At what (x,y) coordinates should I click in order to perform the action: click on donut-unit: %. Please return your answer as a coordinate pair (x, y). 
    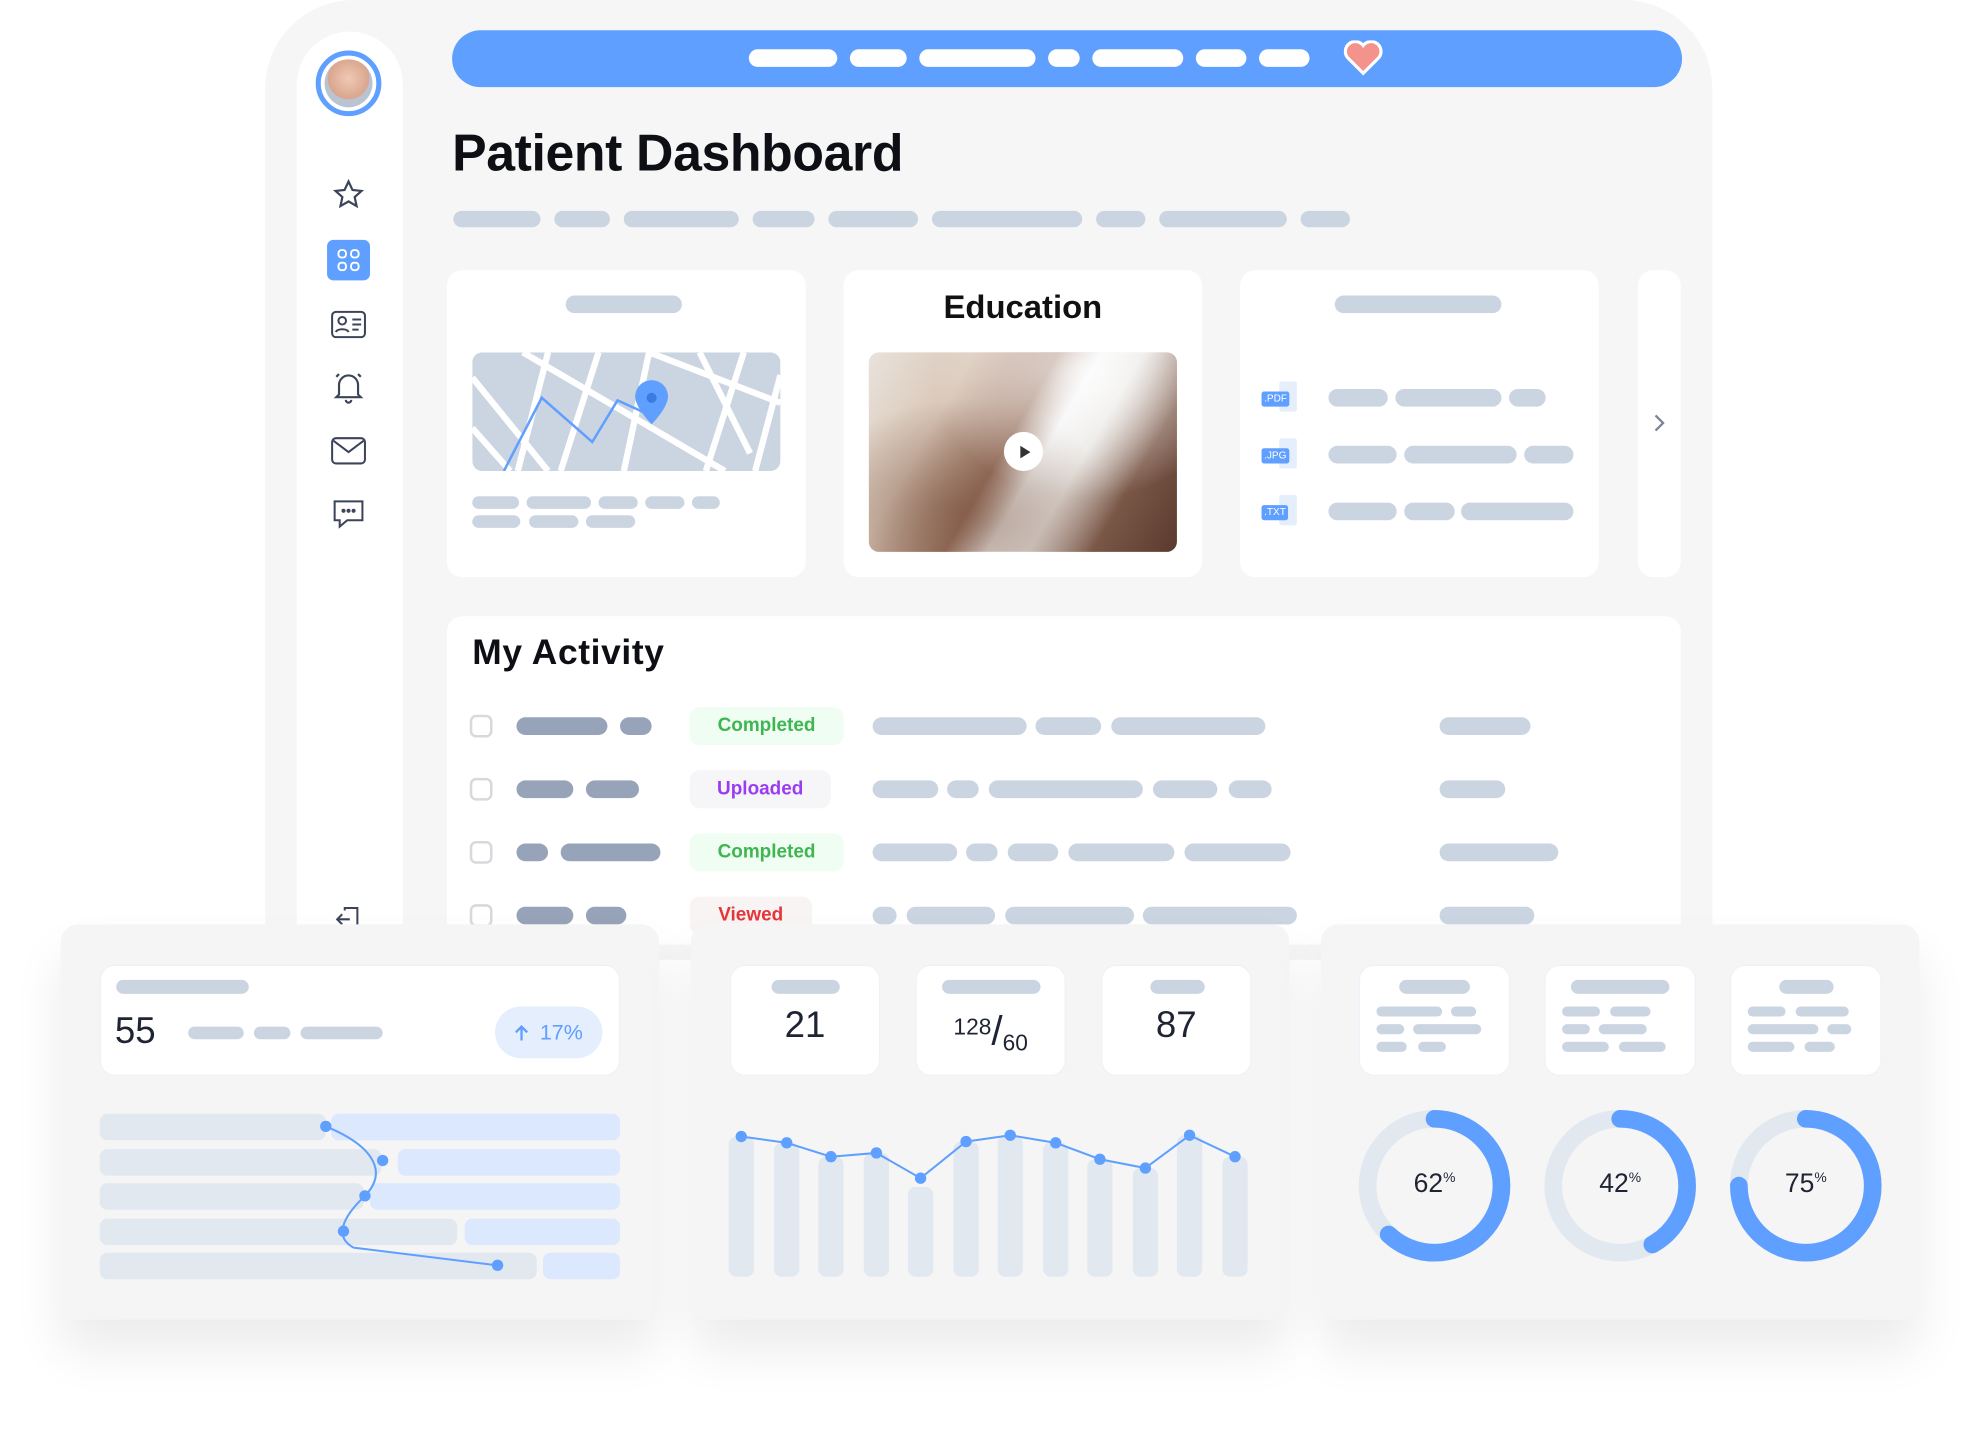
    Looking at the image, I should click on (1635, 1178).